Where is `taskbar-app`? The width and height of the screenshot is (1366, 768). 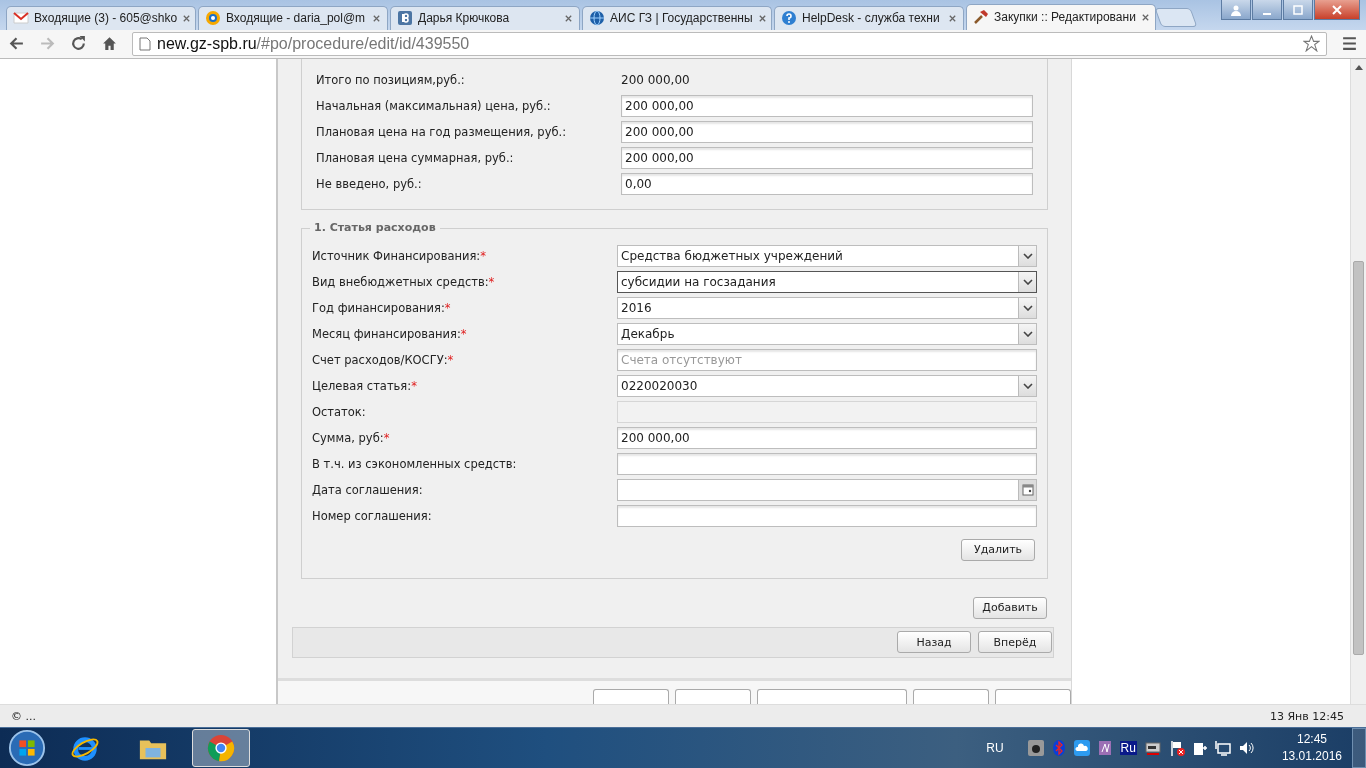
taskbar-app is located at coordinates (221, 748).